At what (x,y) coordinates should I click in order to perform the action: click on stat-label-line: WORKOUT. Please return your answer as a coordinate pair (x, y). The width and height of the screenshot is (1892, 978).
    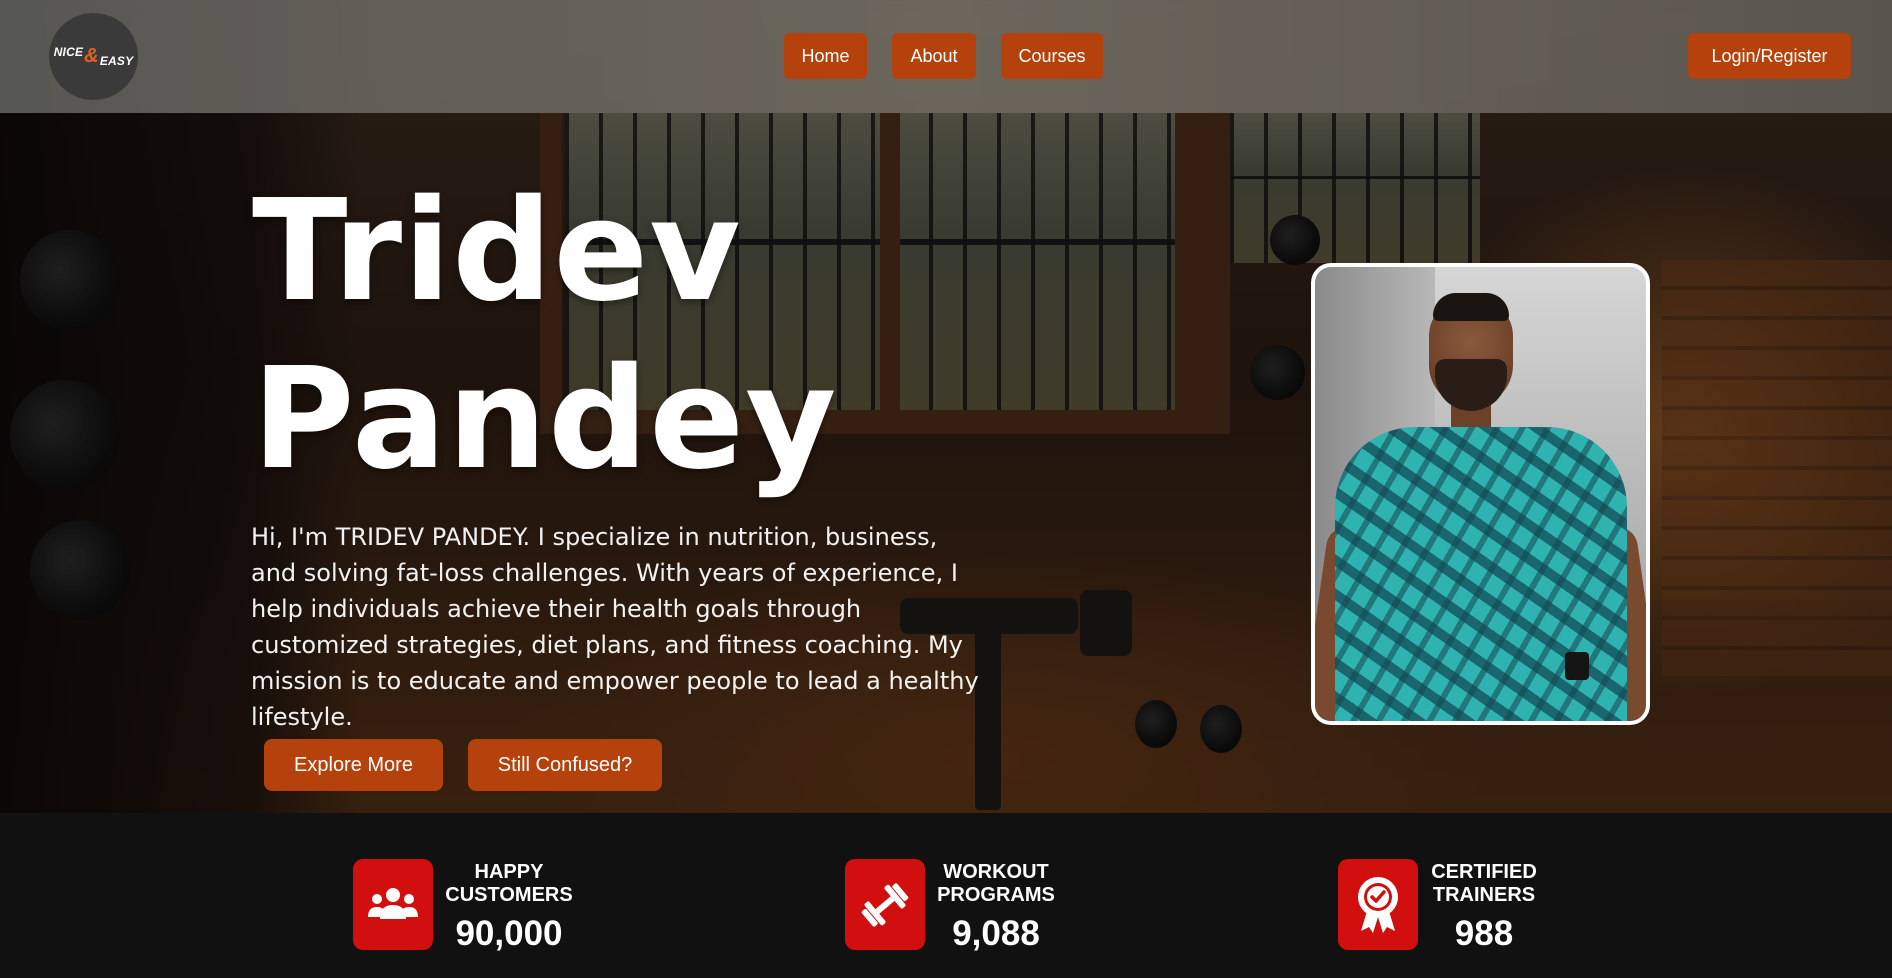
    Looking at the image, I should click on (996, 872).